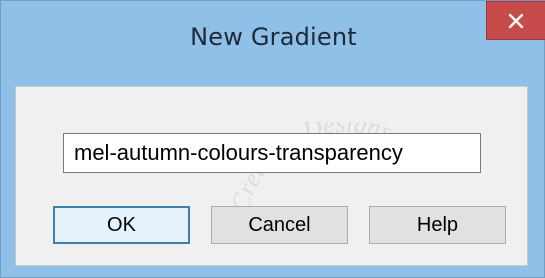 The image size is (545, 278). I want to click on close-button, so click(515, 20).